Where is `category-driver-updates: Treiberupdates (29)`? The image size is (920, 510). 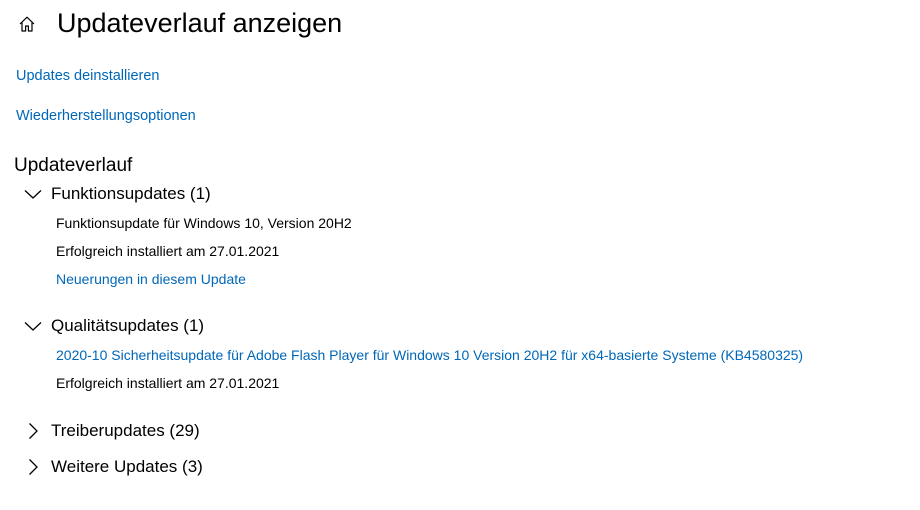 category-driver-updates: Treiberupdates (29) is located at coordinates (111, 431).